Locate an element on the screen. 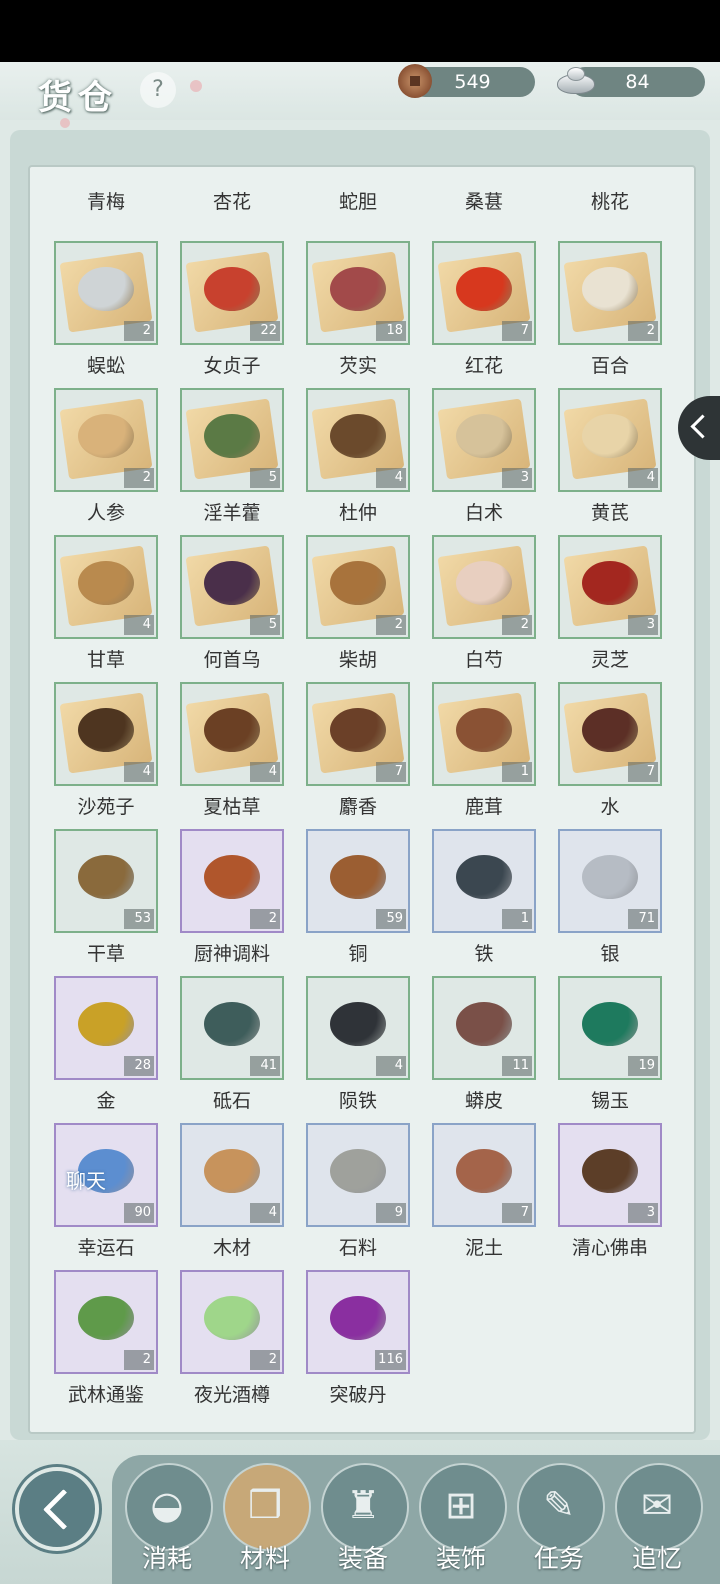  inventory-item: 4 杜仲 is located at coordinates (358, 460).